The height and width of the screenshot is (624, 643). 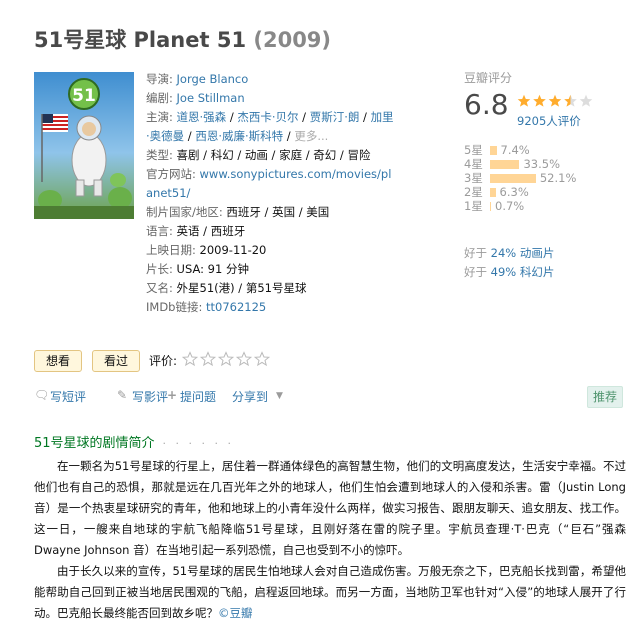 I want to click on better-than: 好于 24% 动画片 好于 49% 科幻片, so click(x=509, y=263).